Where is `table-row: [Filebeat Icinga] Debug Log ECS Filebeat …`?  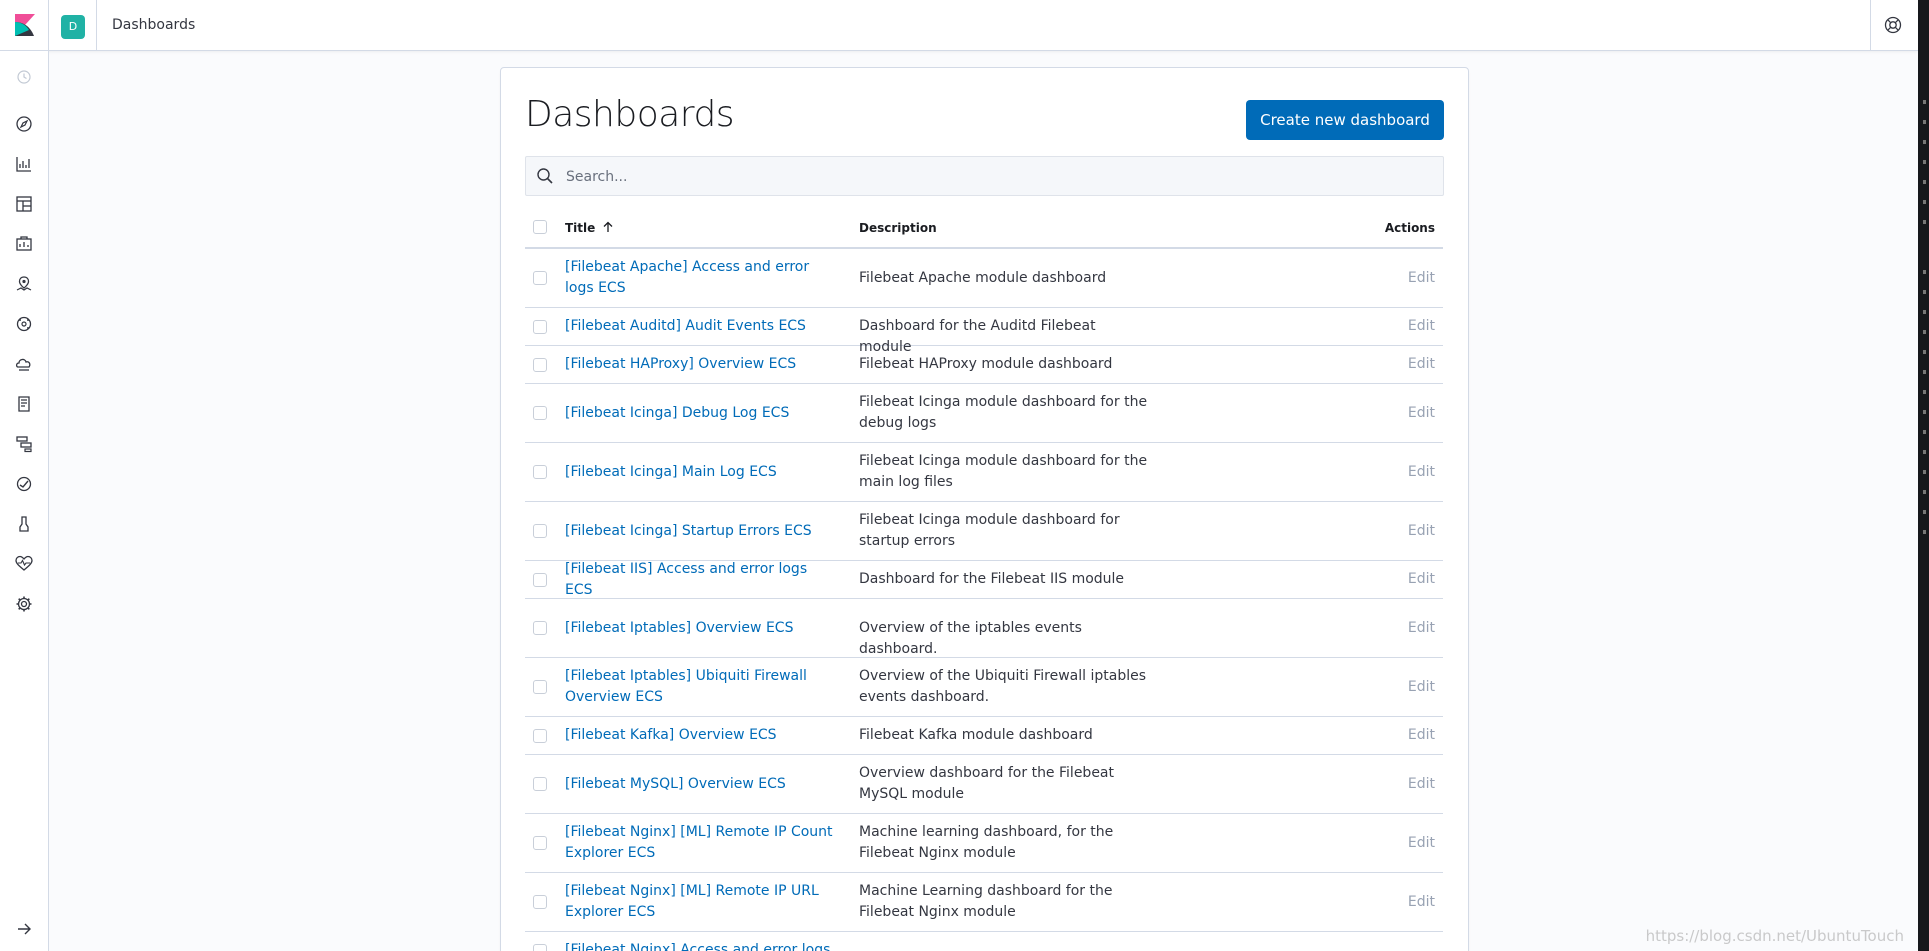
table-row: [Filebeat Icinga] Debug Log ECS Filebeat … is located at coordinates (984, 413).